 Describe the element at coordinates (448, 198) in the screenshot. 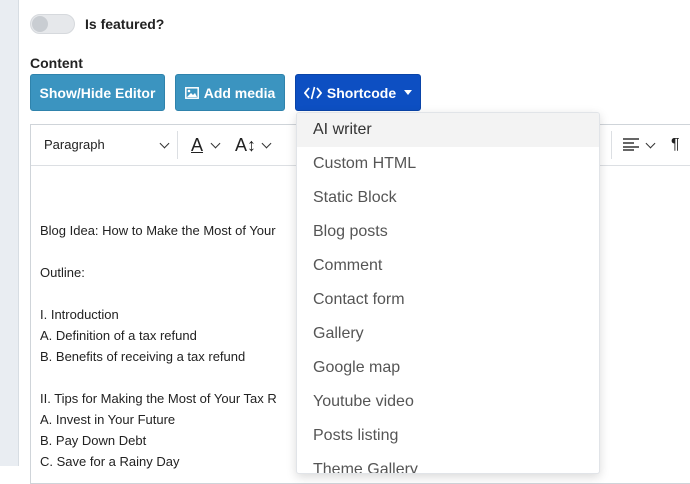

I see `menu-item-static-block: Static Block` at that location.